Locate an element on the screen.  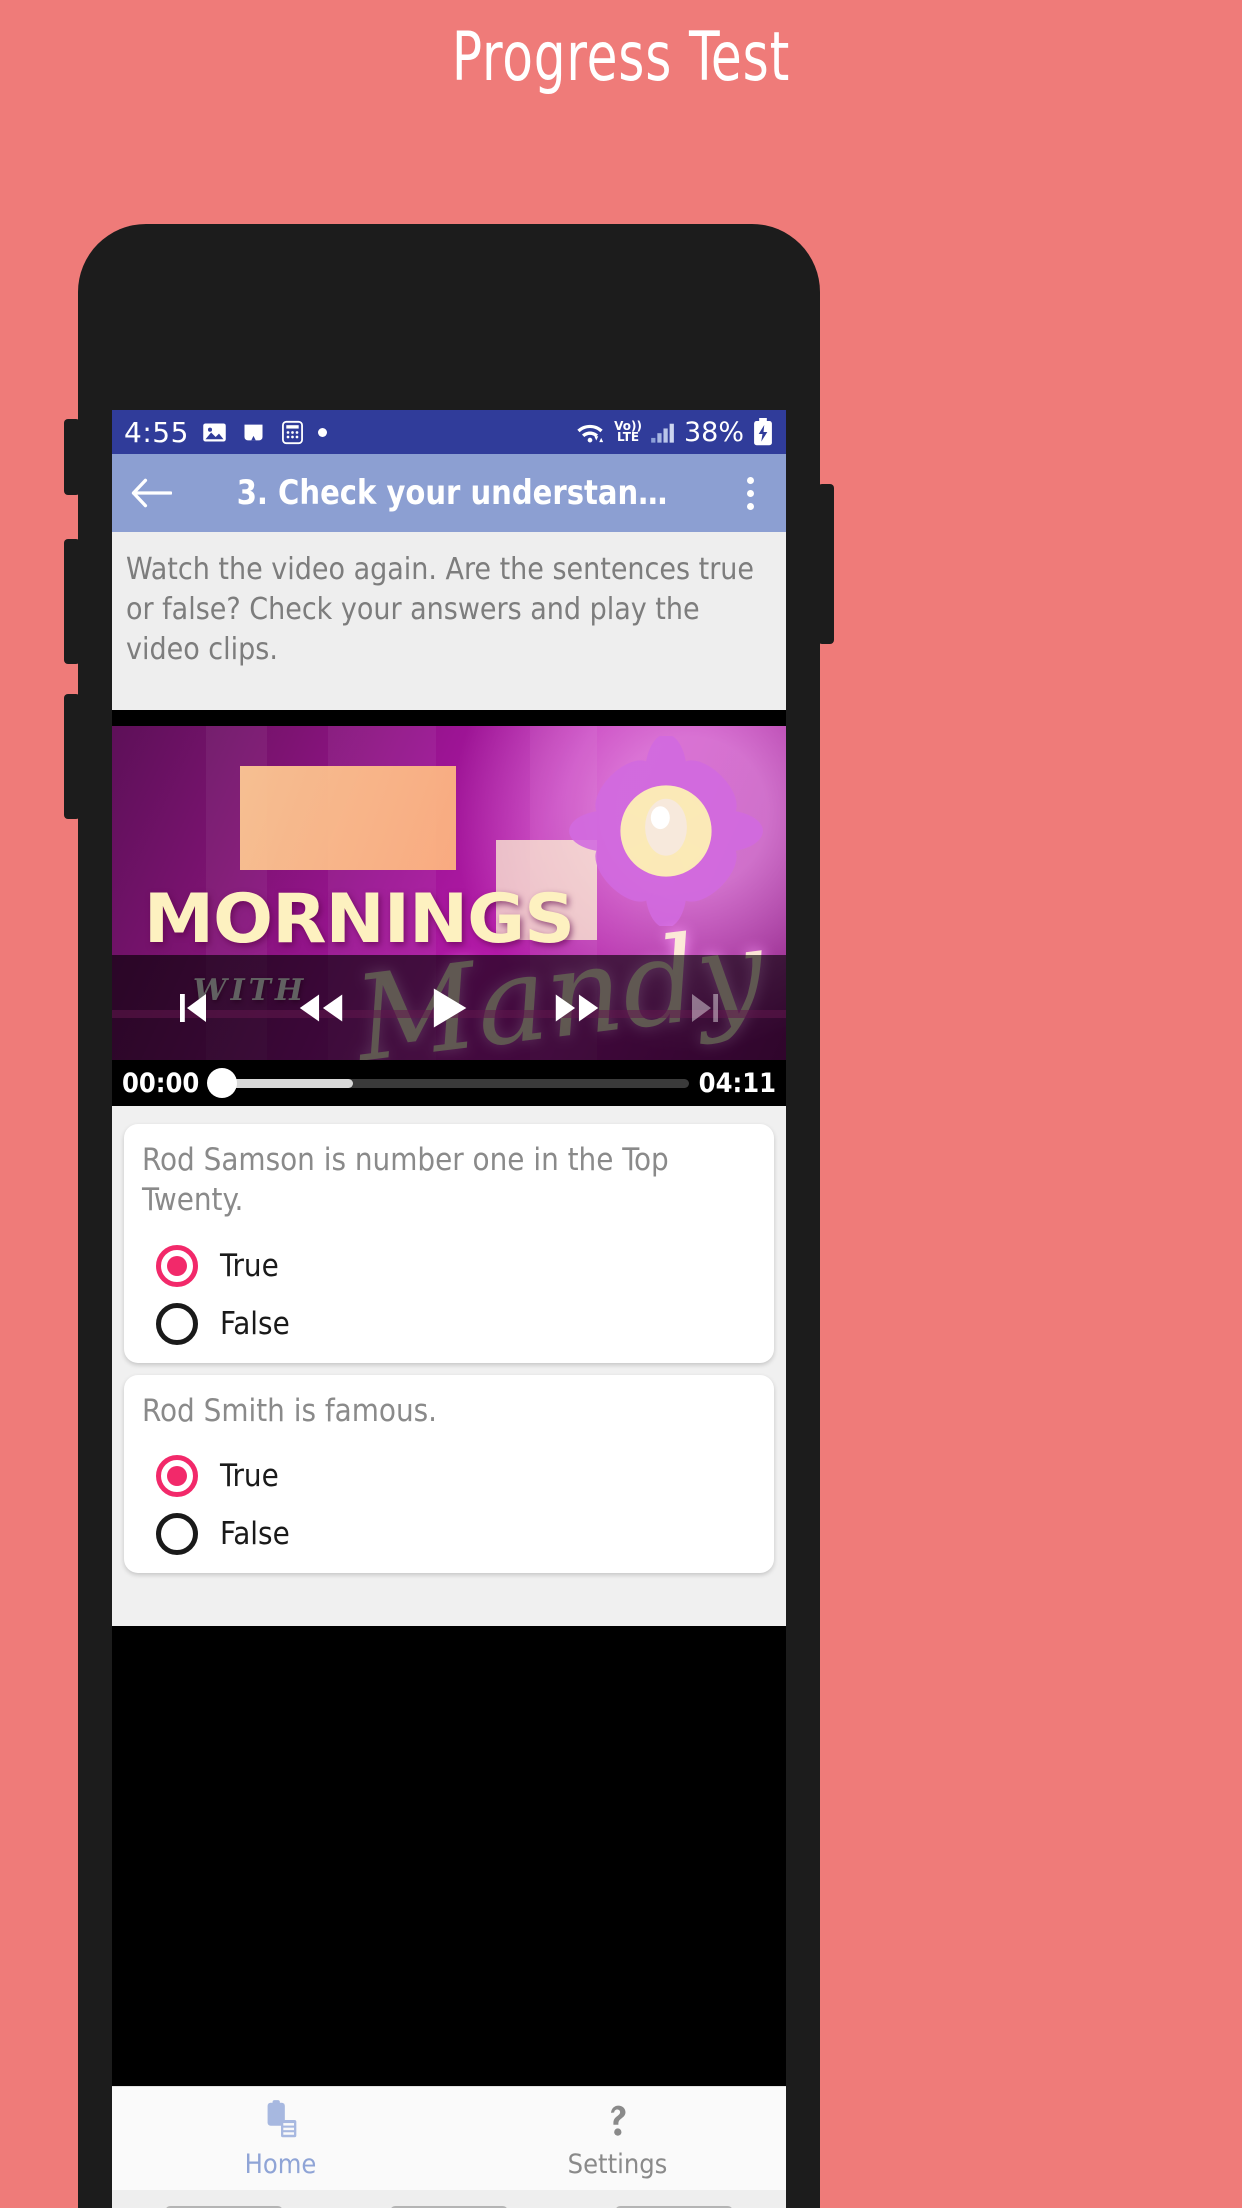
phone-side-button-volume-up is located at coordinates (72, 601).